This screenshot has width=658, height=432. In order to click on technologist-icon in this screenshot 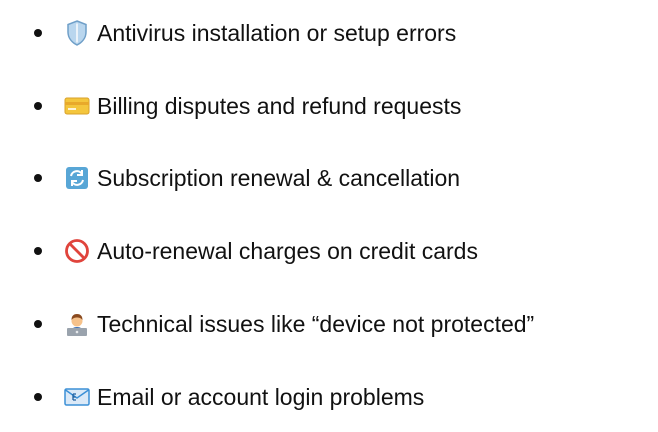, I will do `click(77, 324)`.